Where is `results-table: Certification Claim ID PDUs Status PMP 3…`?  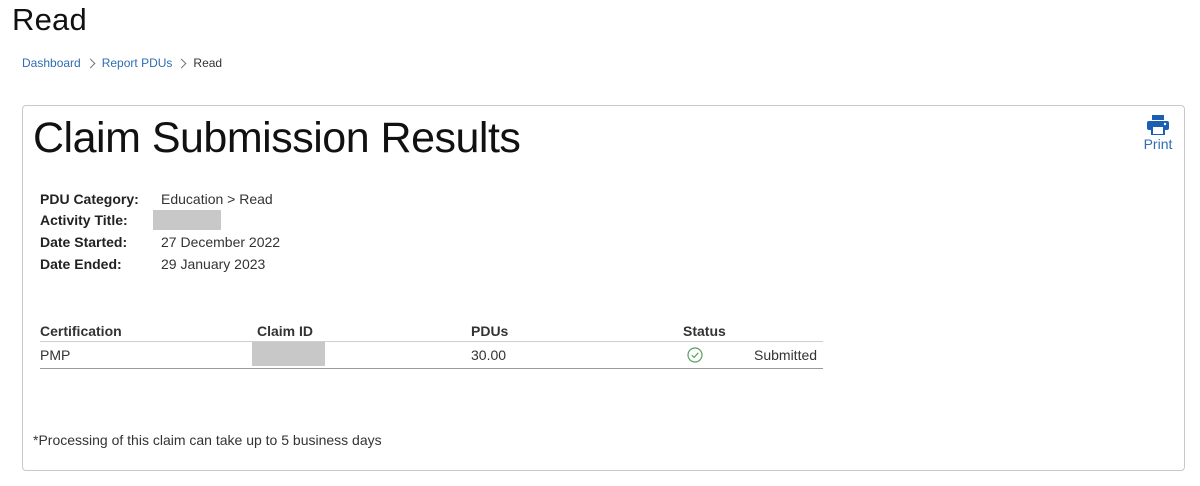 results-table: Certification Claim ID PDUs Status PMP 3… is located at coordinates (431, 345).